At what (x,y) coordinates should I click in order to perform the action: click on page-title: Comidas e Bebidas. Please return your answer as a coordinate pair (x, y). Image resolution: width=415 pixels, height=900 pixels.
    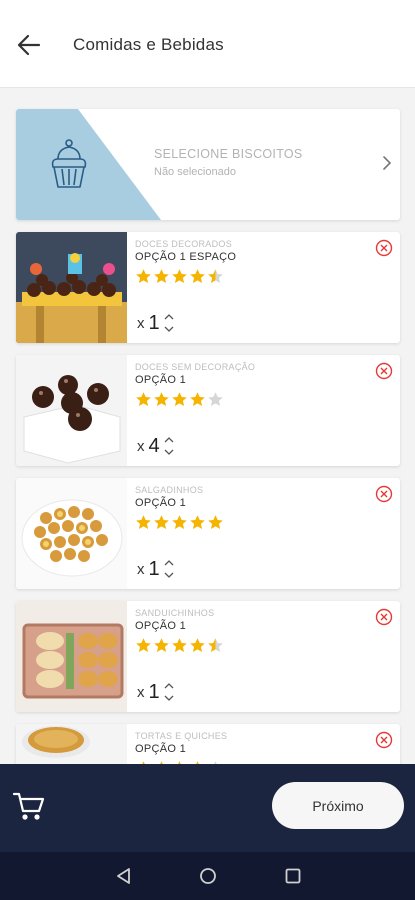
    Looking at the image, I should click on (148, 44).